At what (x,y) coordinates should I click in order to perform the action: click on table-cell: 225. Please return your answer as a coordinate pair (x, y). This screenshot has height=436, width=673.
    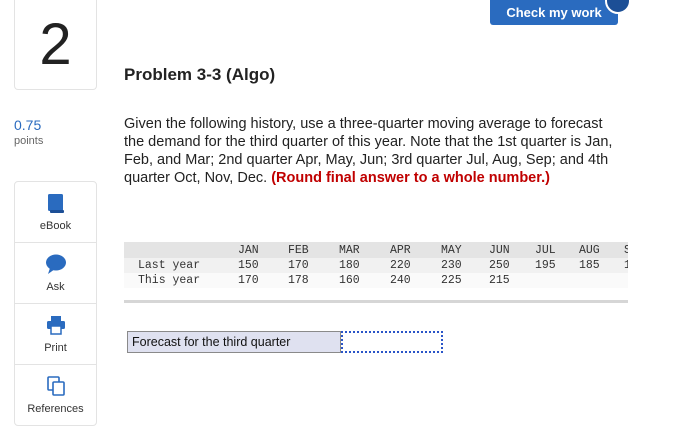
    Looking at the image, I should click on (451, 280).